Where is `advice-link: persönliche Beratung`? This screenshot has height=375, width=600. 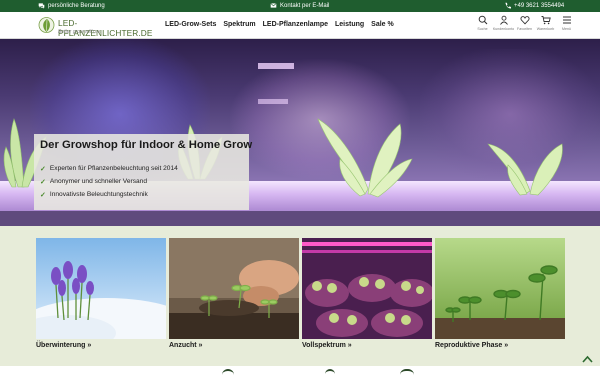
advice-link: persönliche Beratung is located at coordinates (71, 5).